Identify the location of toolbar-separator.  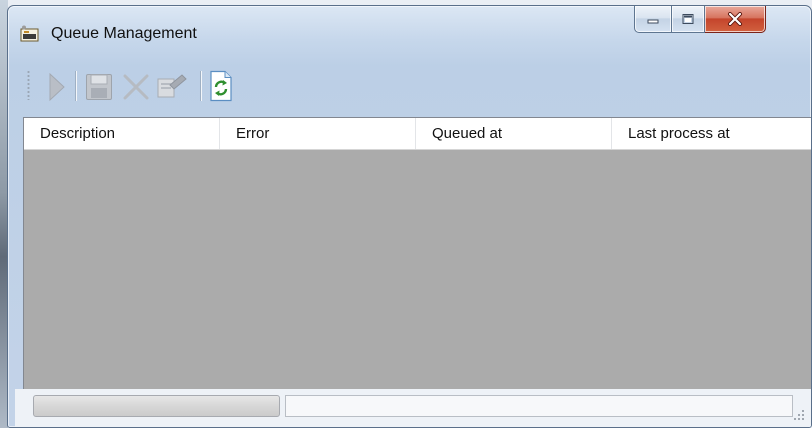
(75, 86).